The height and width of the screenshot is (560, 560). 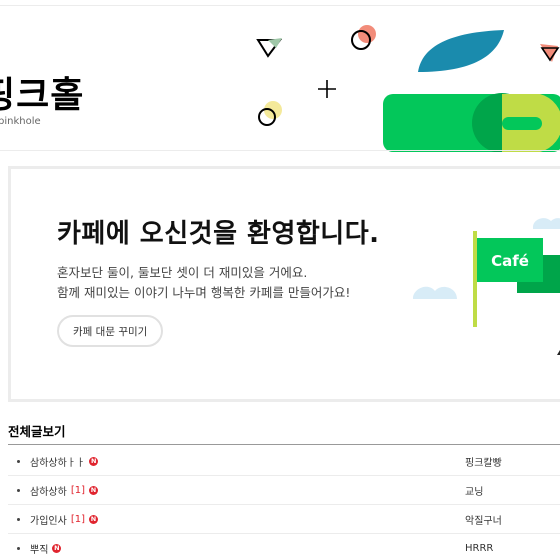 I want to click on list-title: 전체글보기, so click(x=37, y=430).